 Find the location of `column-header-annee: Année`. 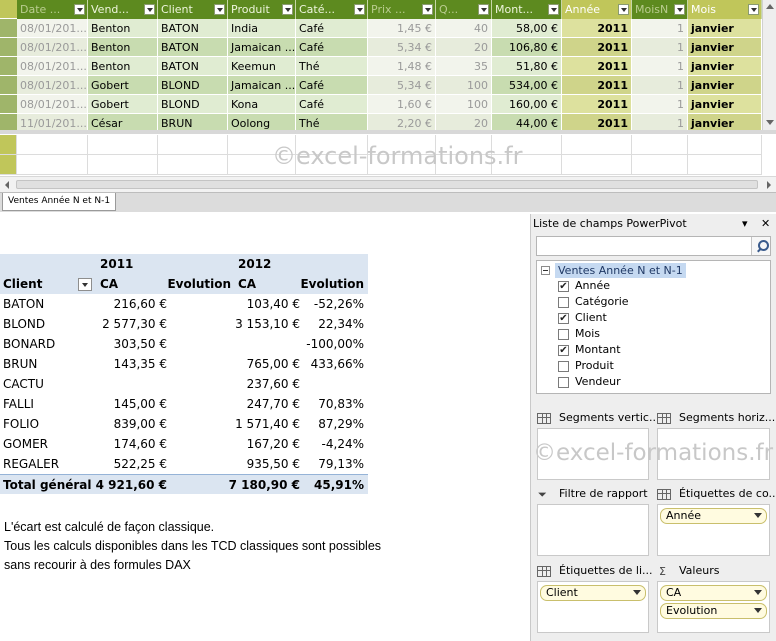

column-header-annee: Année is located at coordinates (597, 9).